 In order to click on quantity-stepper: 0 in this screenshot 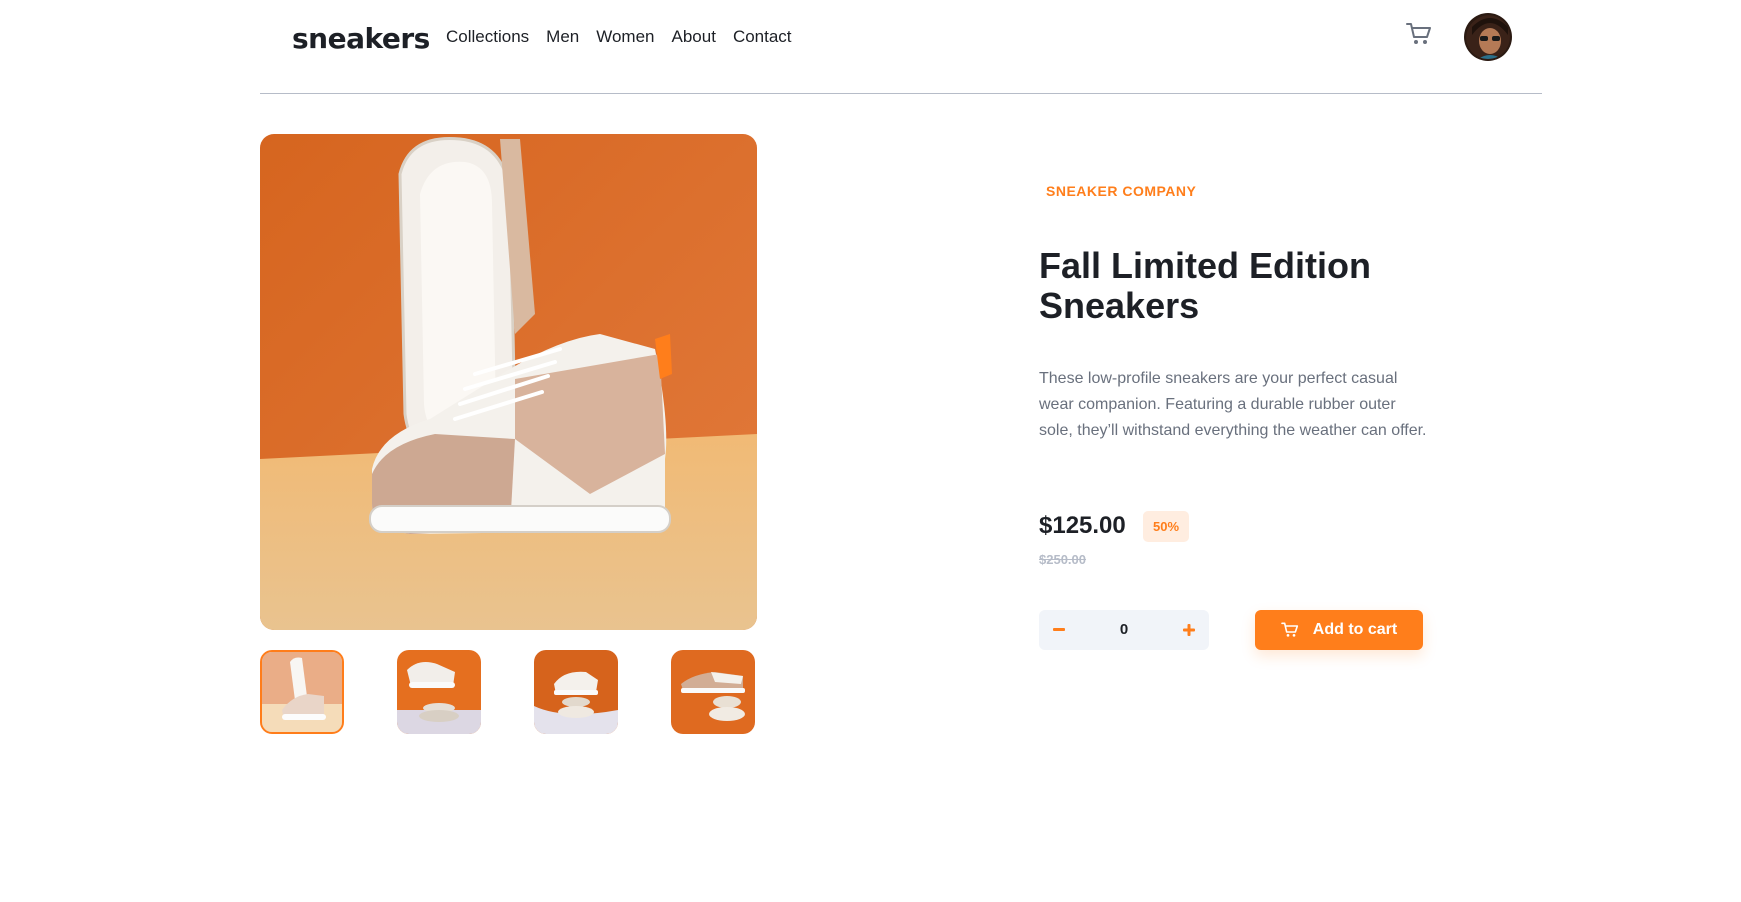, I will do `click(1124, 630)`.